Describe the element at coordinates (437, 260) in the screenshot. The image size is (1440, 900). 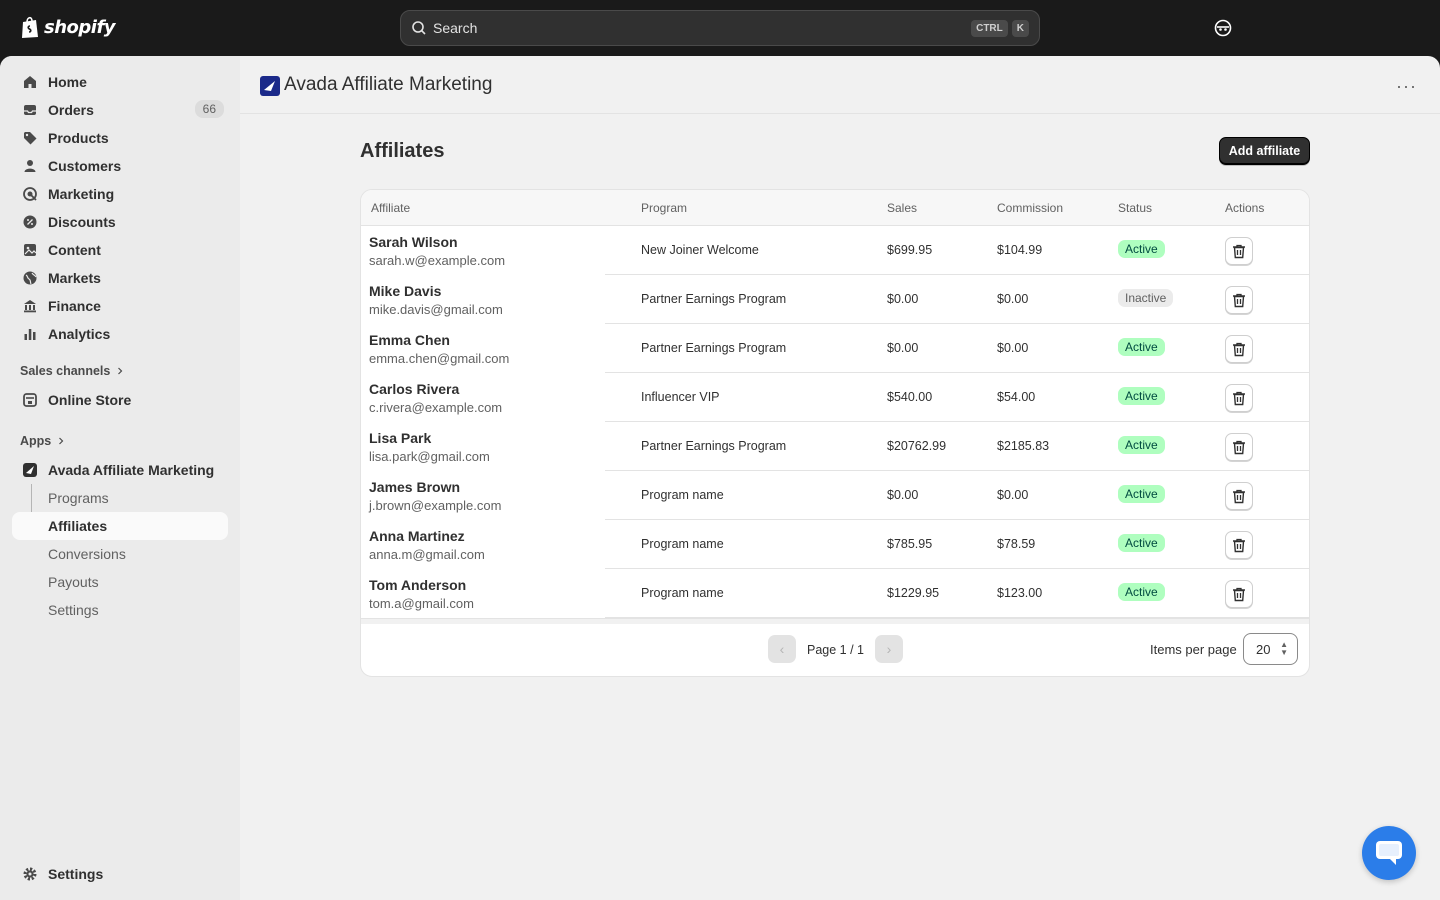
I see `affiliate-email: sarah.w@example.com` at that location.